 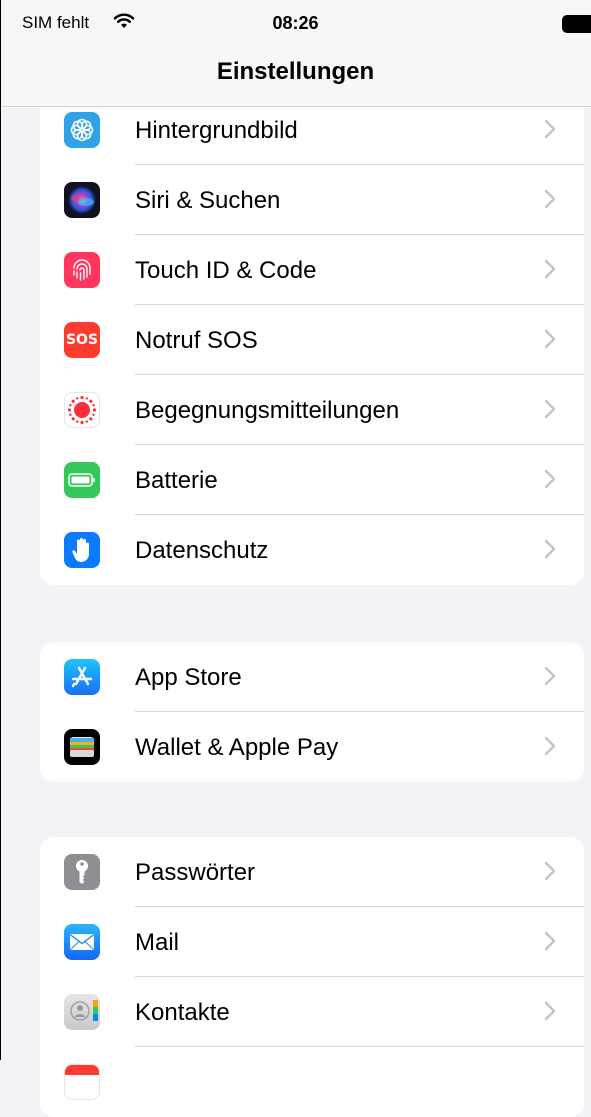 What do you see at coordinates (312, 550) in the screenshot?
I see `settings-row-datenschutz: Datenschutz` at bounding box center [312, 550].